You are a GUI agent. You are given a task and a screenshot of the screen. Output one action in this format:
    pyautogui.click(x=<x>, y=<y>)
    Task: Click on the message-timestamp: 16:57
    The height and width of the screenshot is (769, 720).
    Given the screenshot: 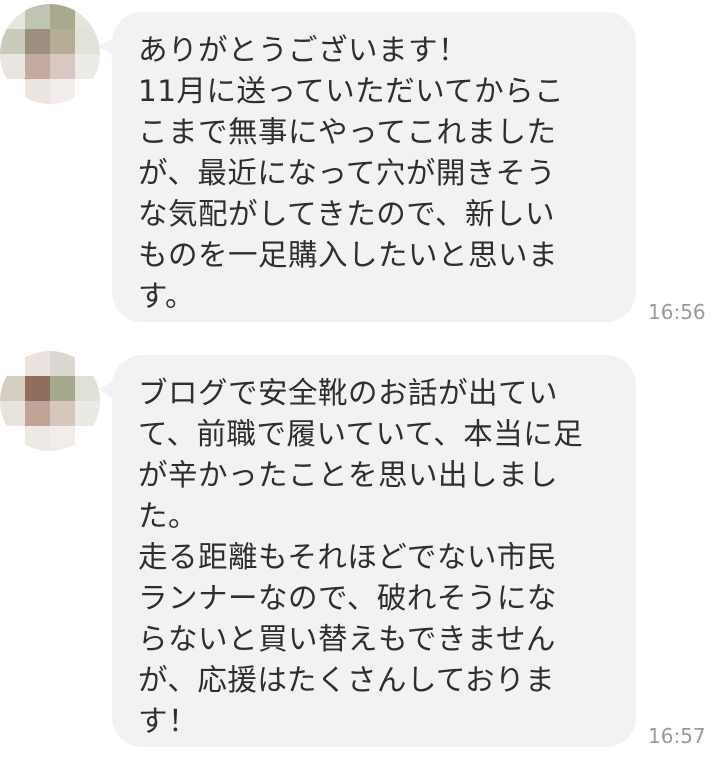 What is the action you would take?
    pyautogui.click(x=677, y=736)
    